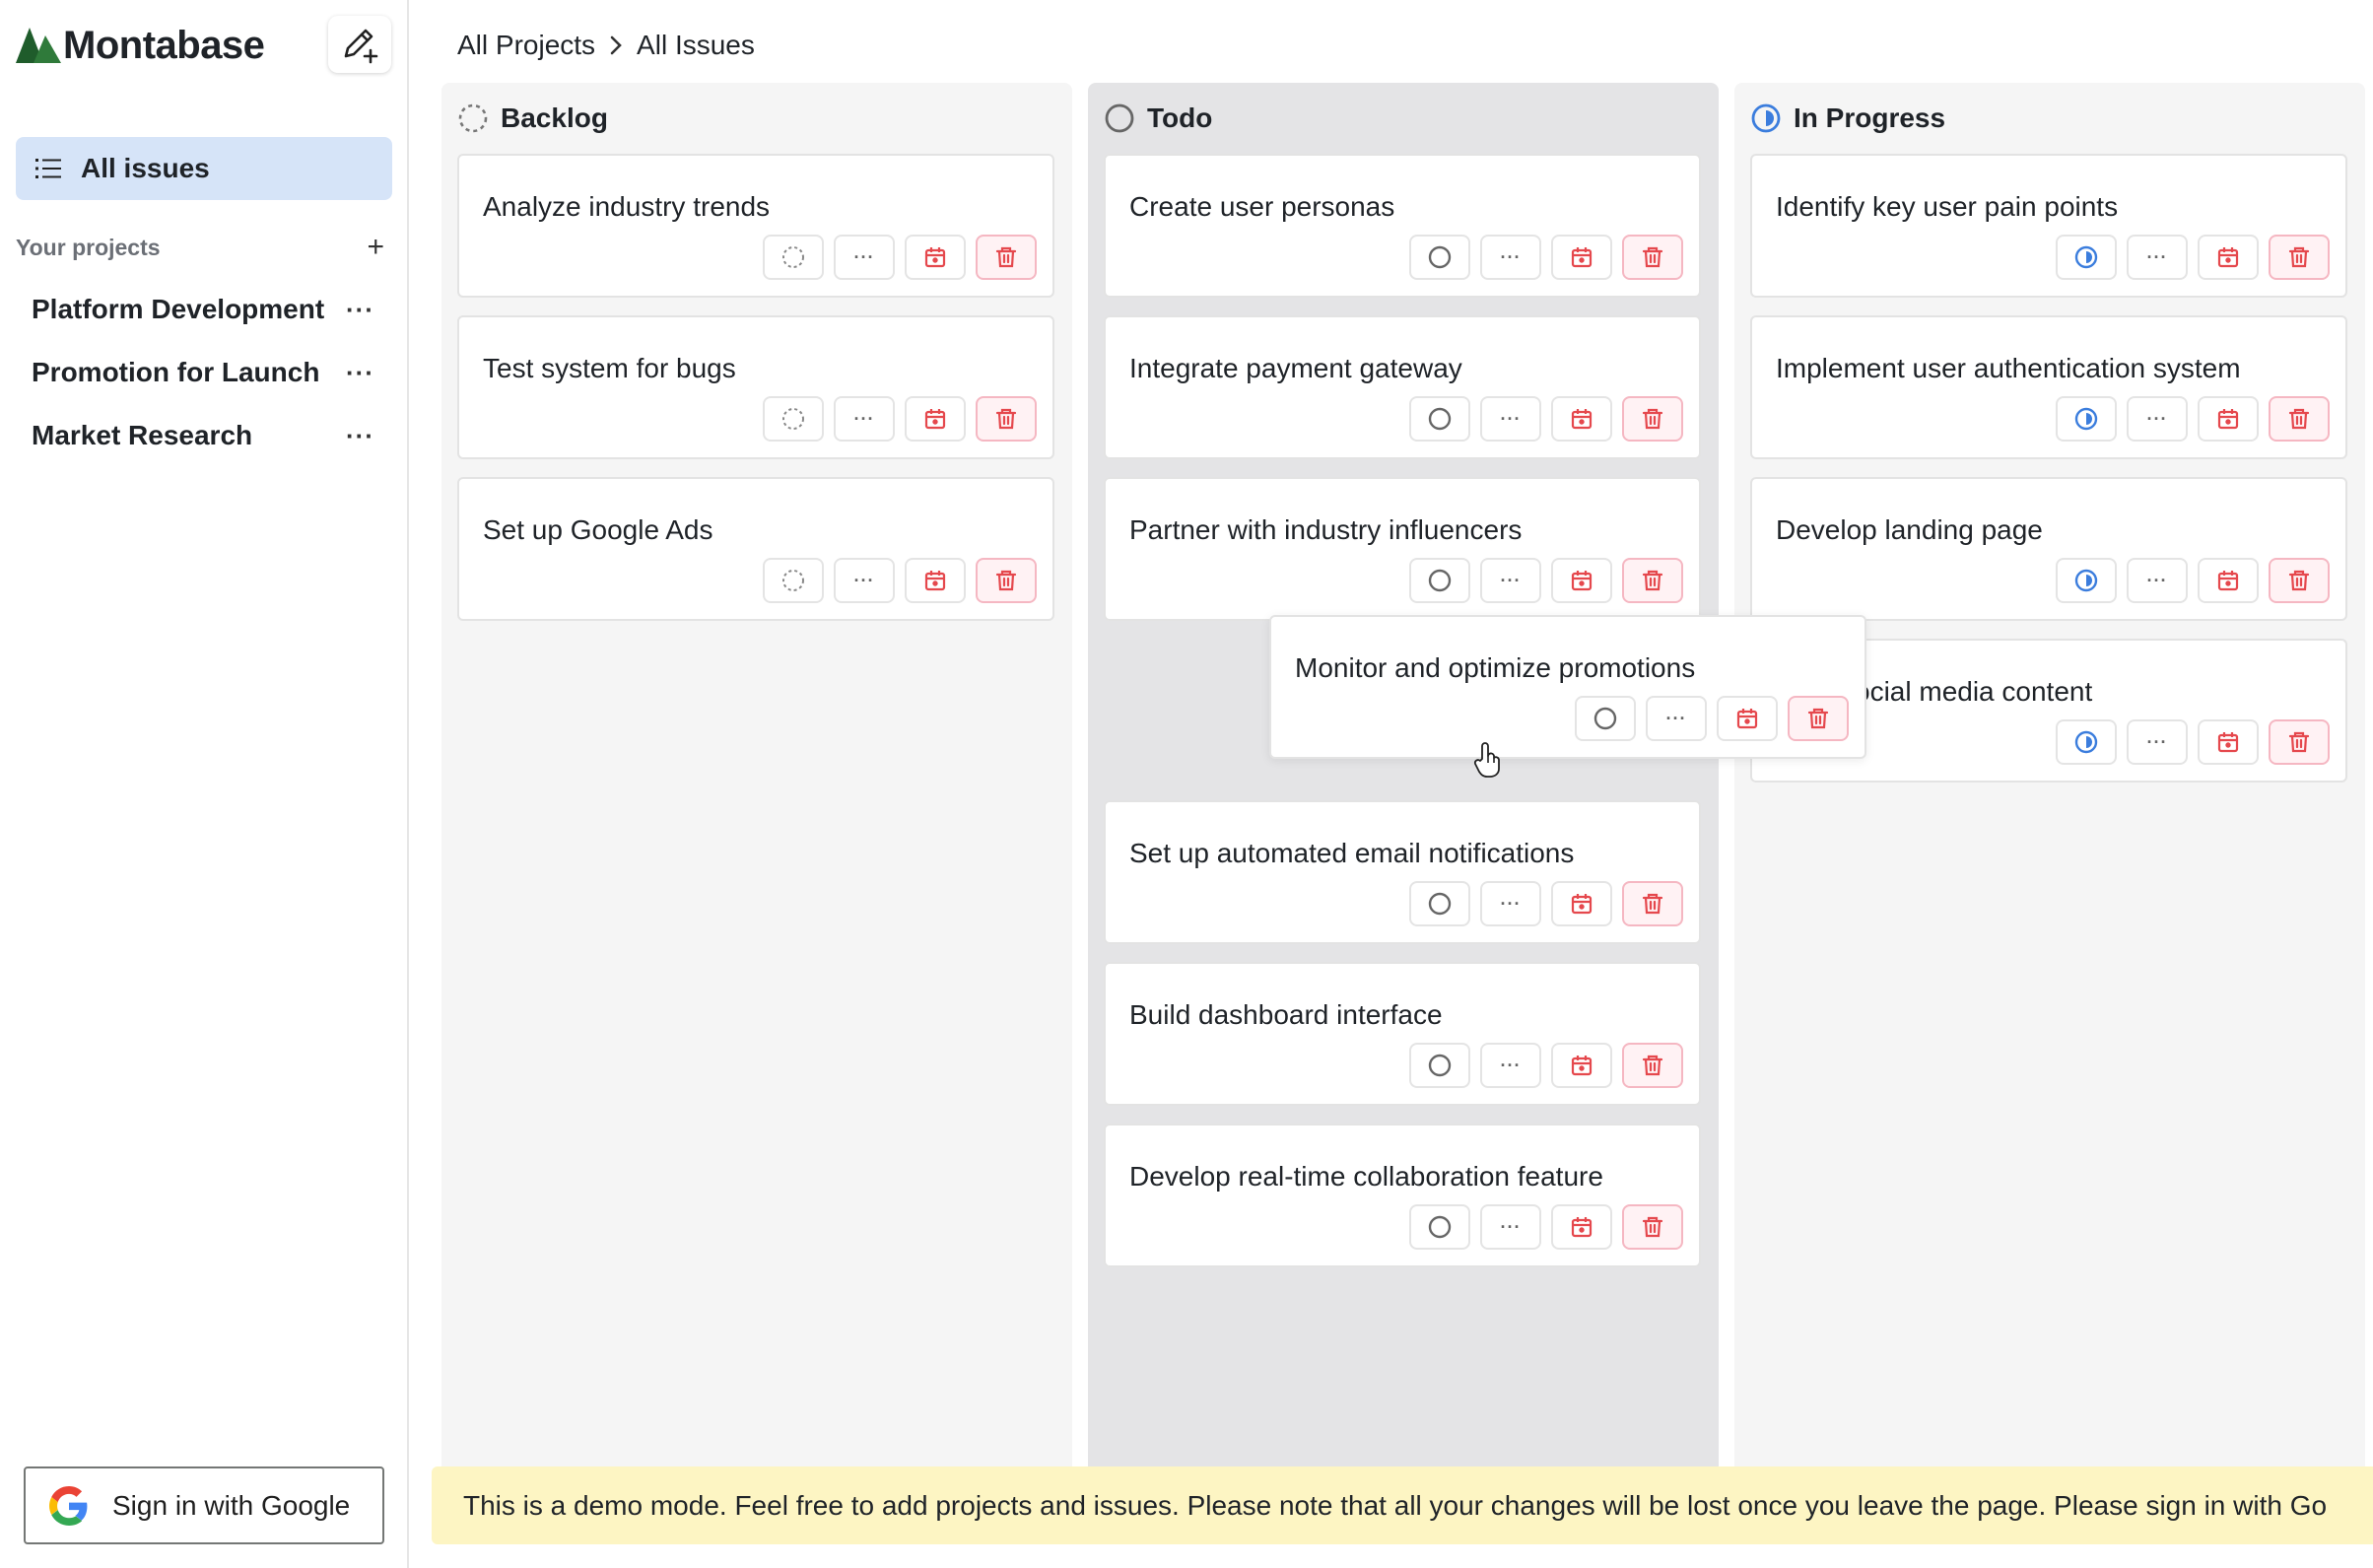 Image resolution: width=2373 pixels, height=1568 pixels. I want to click on issue-card: Implement user authentication system ···, so click(2048, 387).